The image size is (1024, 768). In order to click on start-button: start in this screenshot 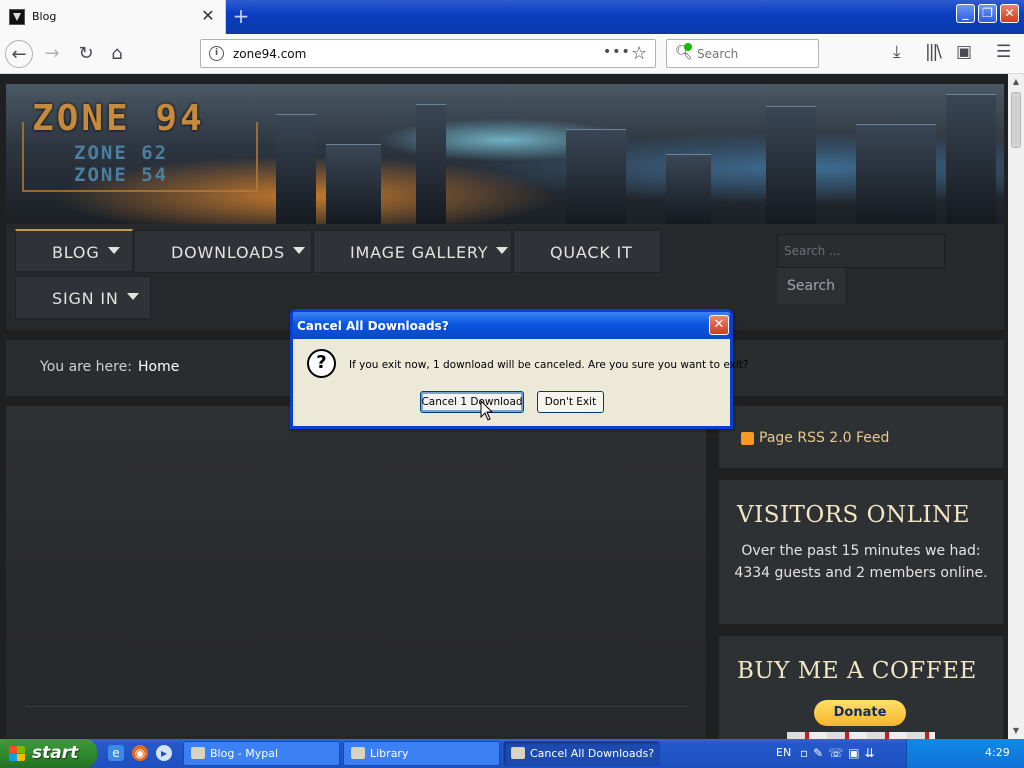, I will do `click(48, 753)`.